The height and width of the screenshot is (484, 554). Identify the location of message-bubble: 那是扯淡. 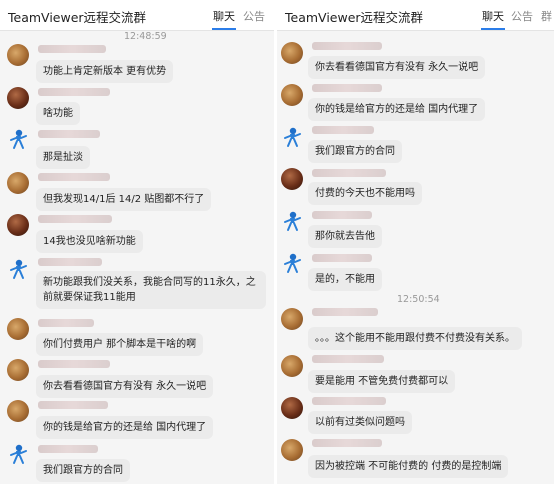
(63, 157).